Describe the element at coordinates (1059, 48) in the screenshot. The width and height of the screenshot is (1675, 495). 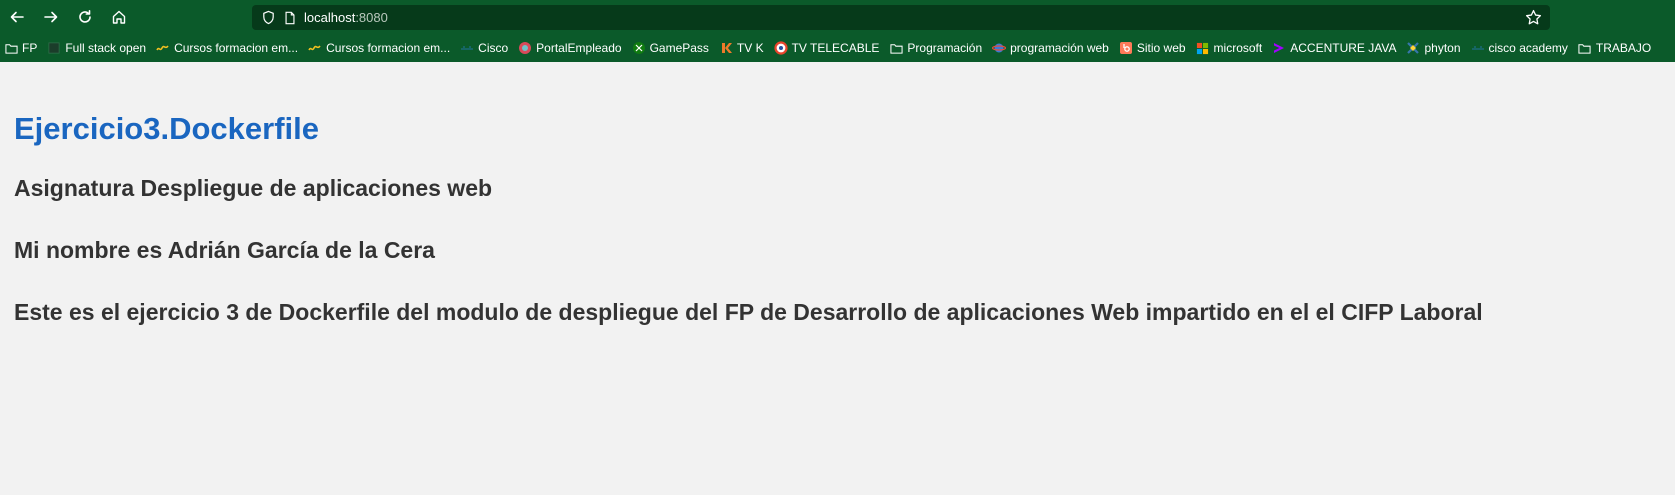
I see `bookmark-label: programación web` at that location.